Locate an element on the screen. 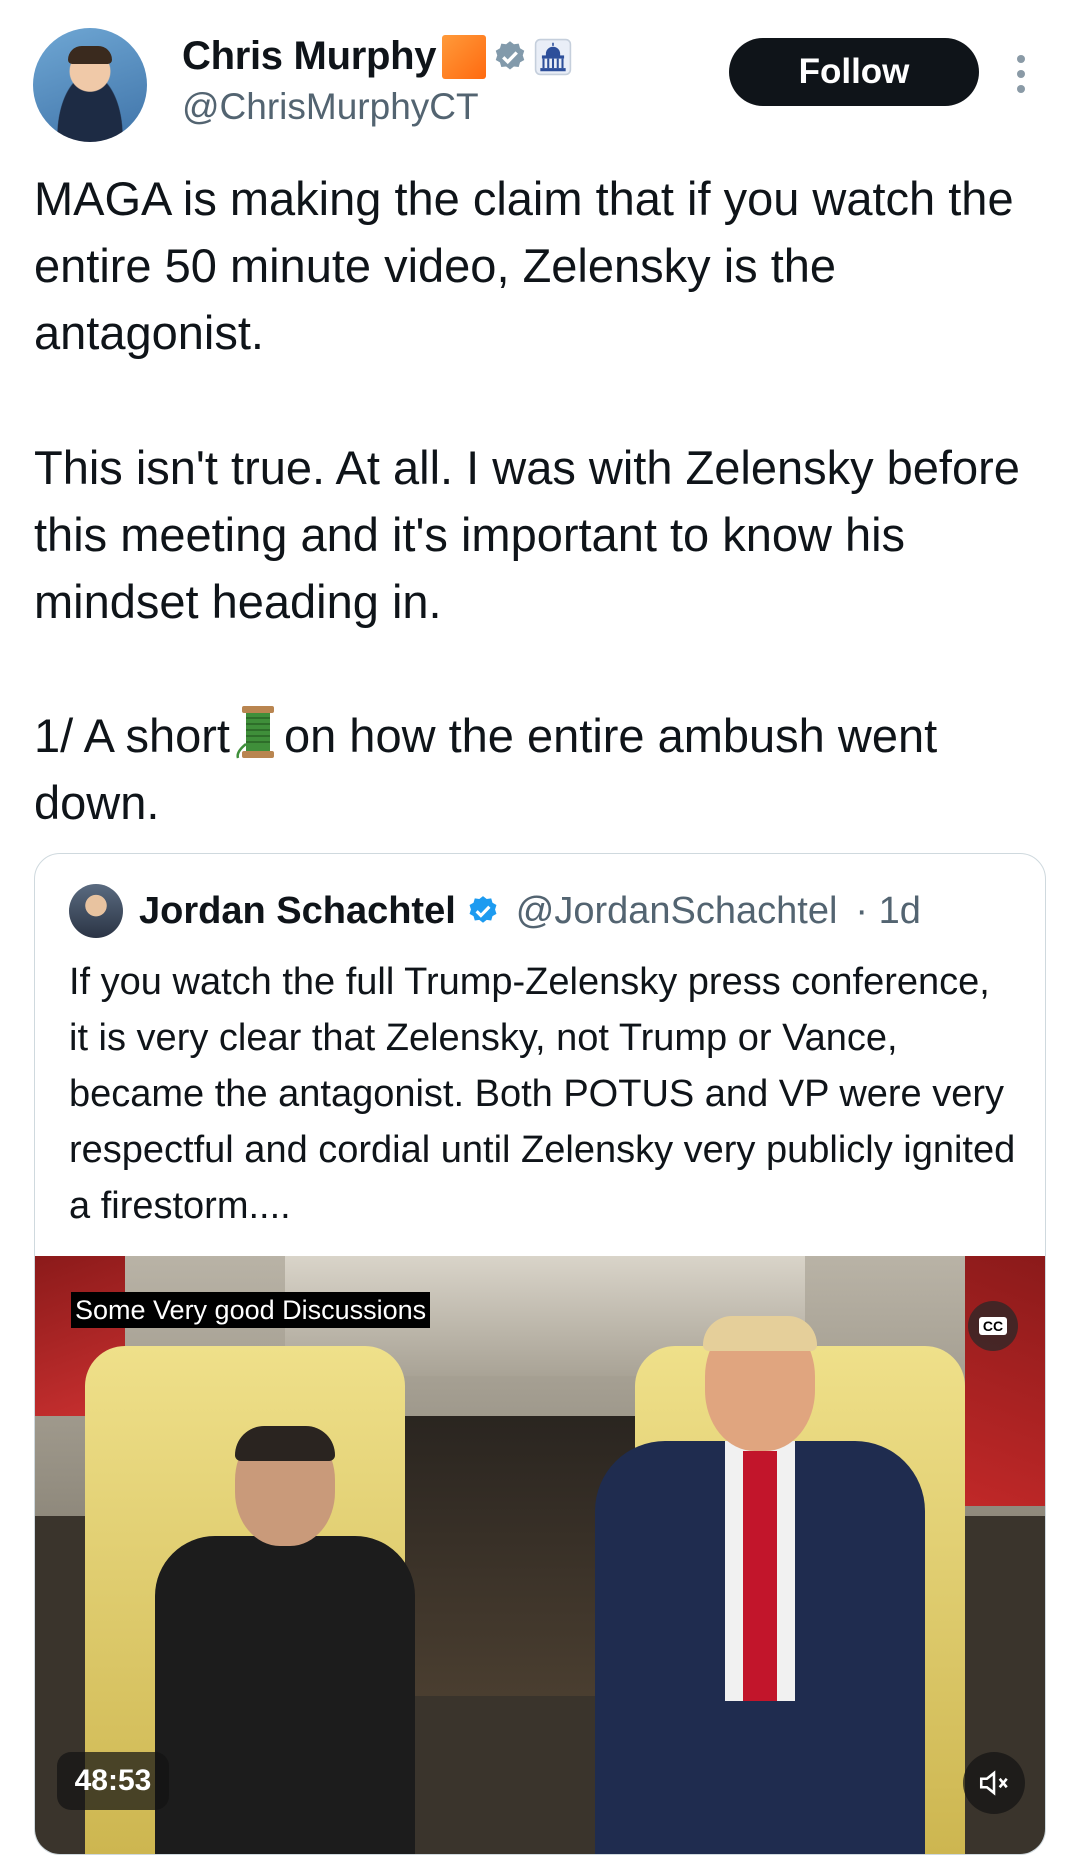 This screenshot has width=1080, height=1855. tweet-header: Chris Murphy @ChrisMurphyCT Follow is located at coordinates (540, 75).